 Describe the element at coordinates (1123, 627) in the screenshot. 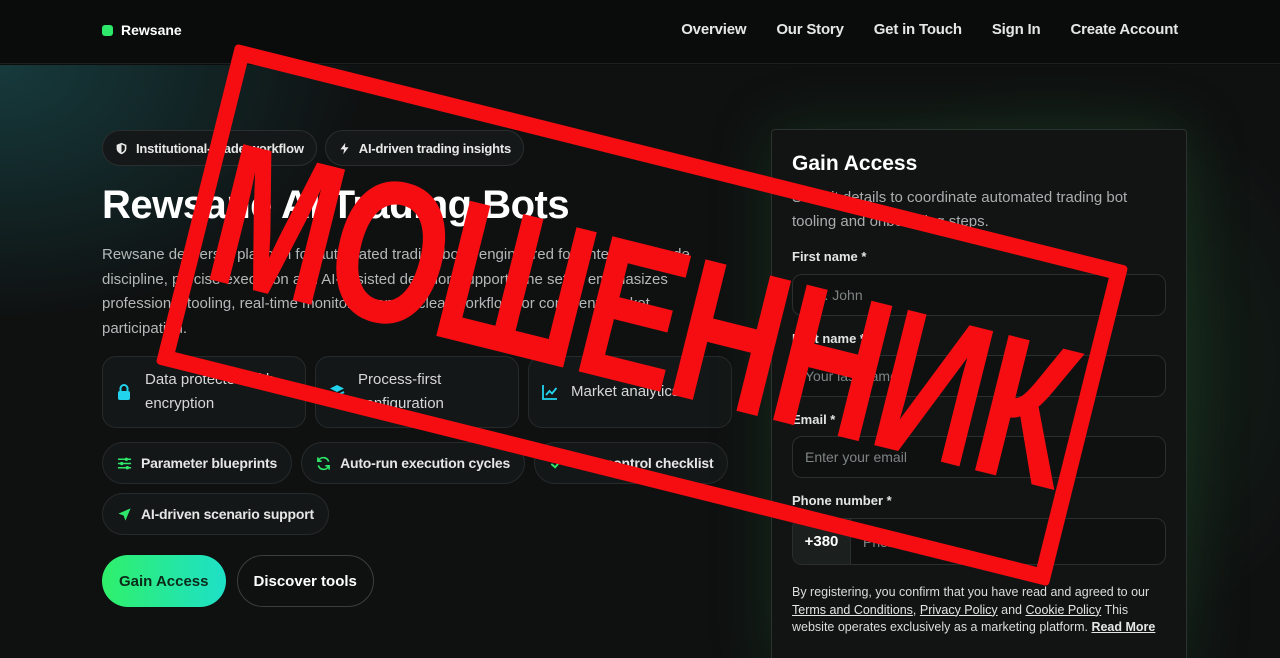

I see `read-more-link: Read More` at that location.